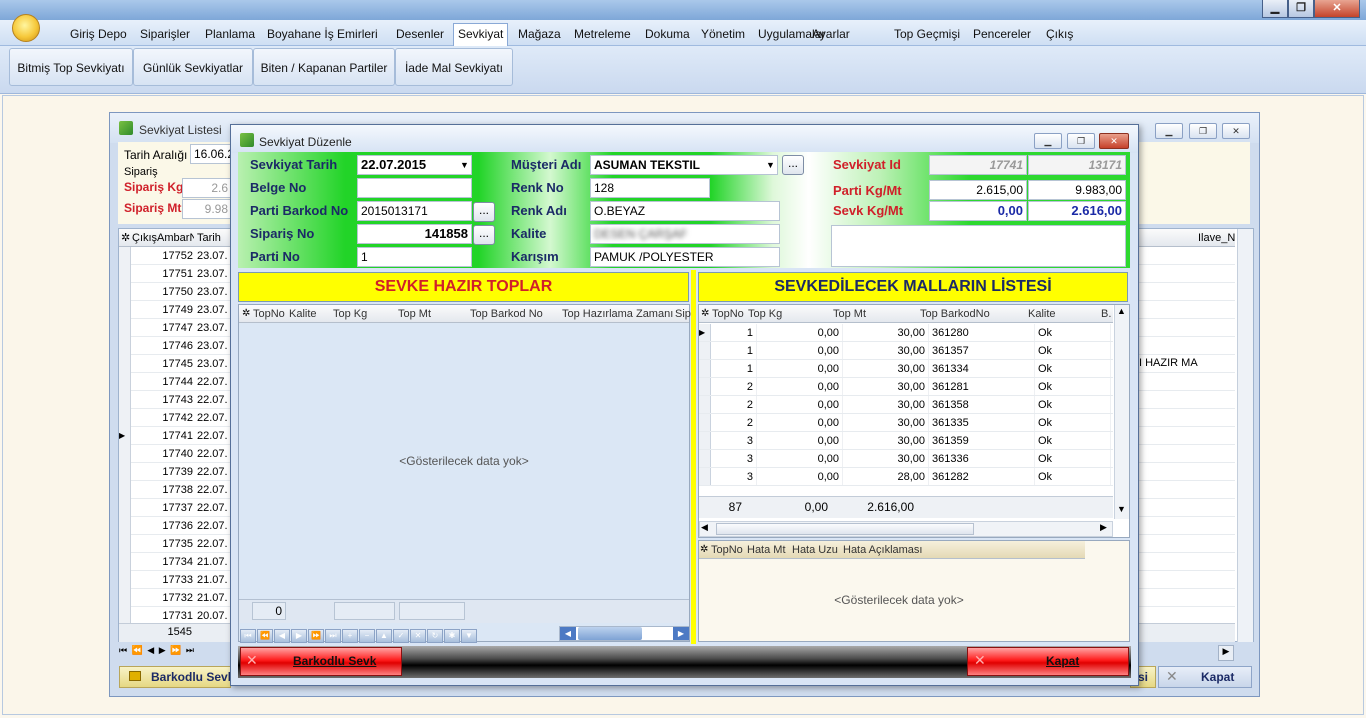 This screenshot has width=1366, height=718. Describe the element at coordinates (174, 653) in the screenshot. I see `bgwin-navigator: ⏮ ⏪ ◀ ▶ ⏩ ⏭` at that location.